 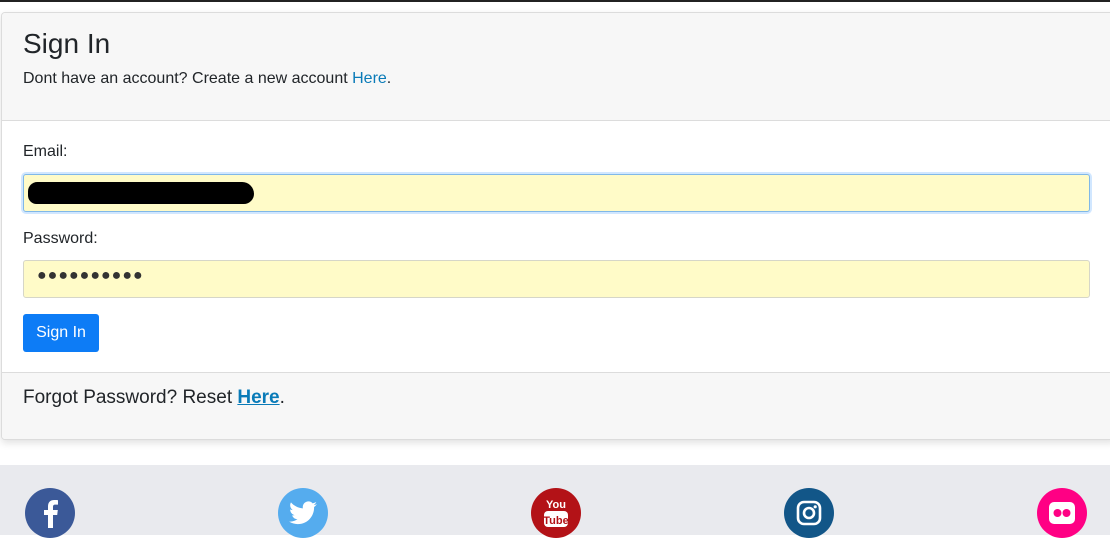 I want to click on forgot-password-prefix: Forgot Password? Reset, so click(x=130, y=397).